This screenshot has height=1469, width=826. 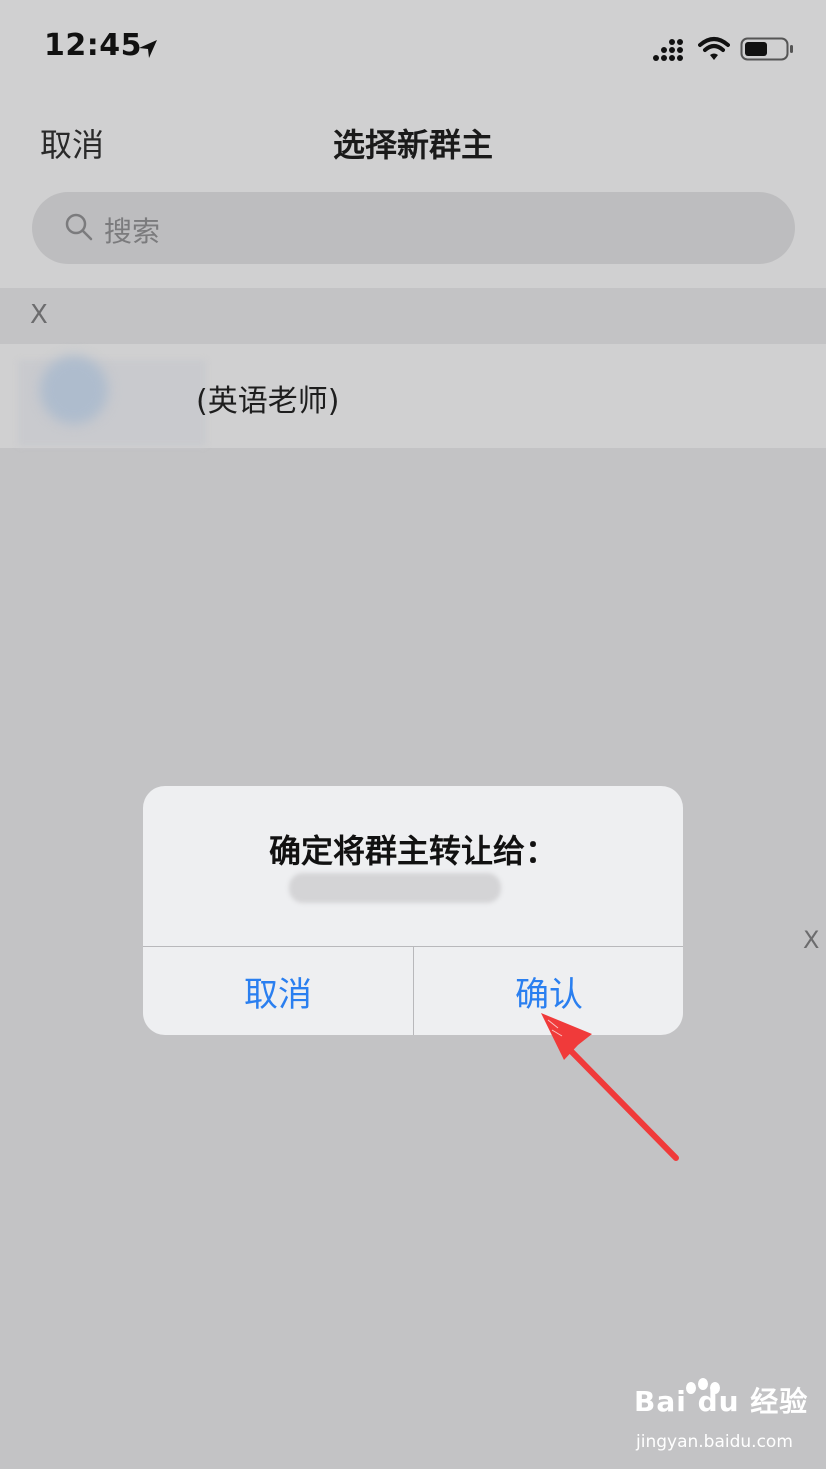 I want to click on location-arrow-icon, so click(x=148, y=49).